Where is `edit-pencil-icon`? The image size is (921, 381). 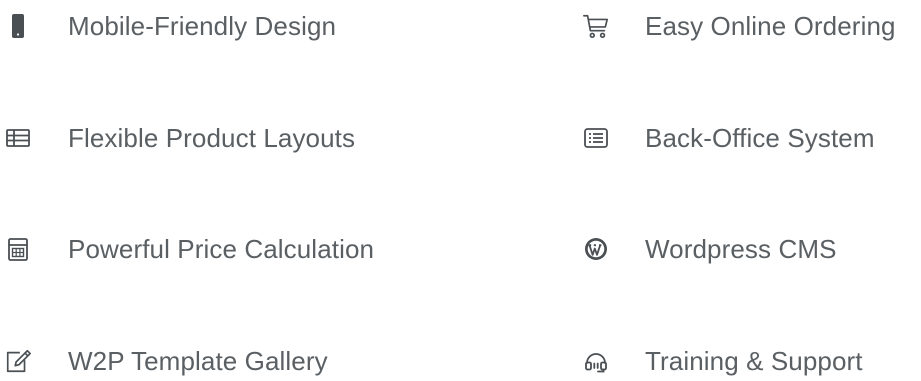 edit-pencil-icon is located at coordinates (18, 361).